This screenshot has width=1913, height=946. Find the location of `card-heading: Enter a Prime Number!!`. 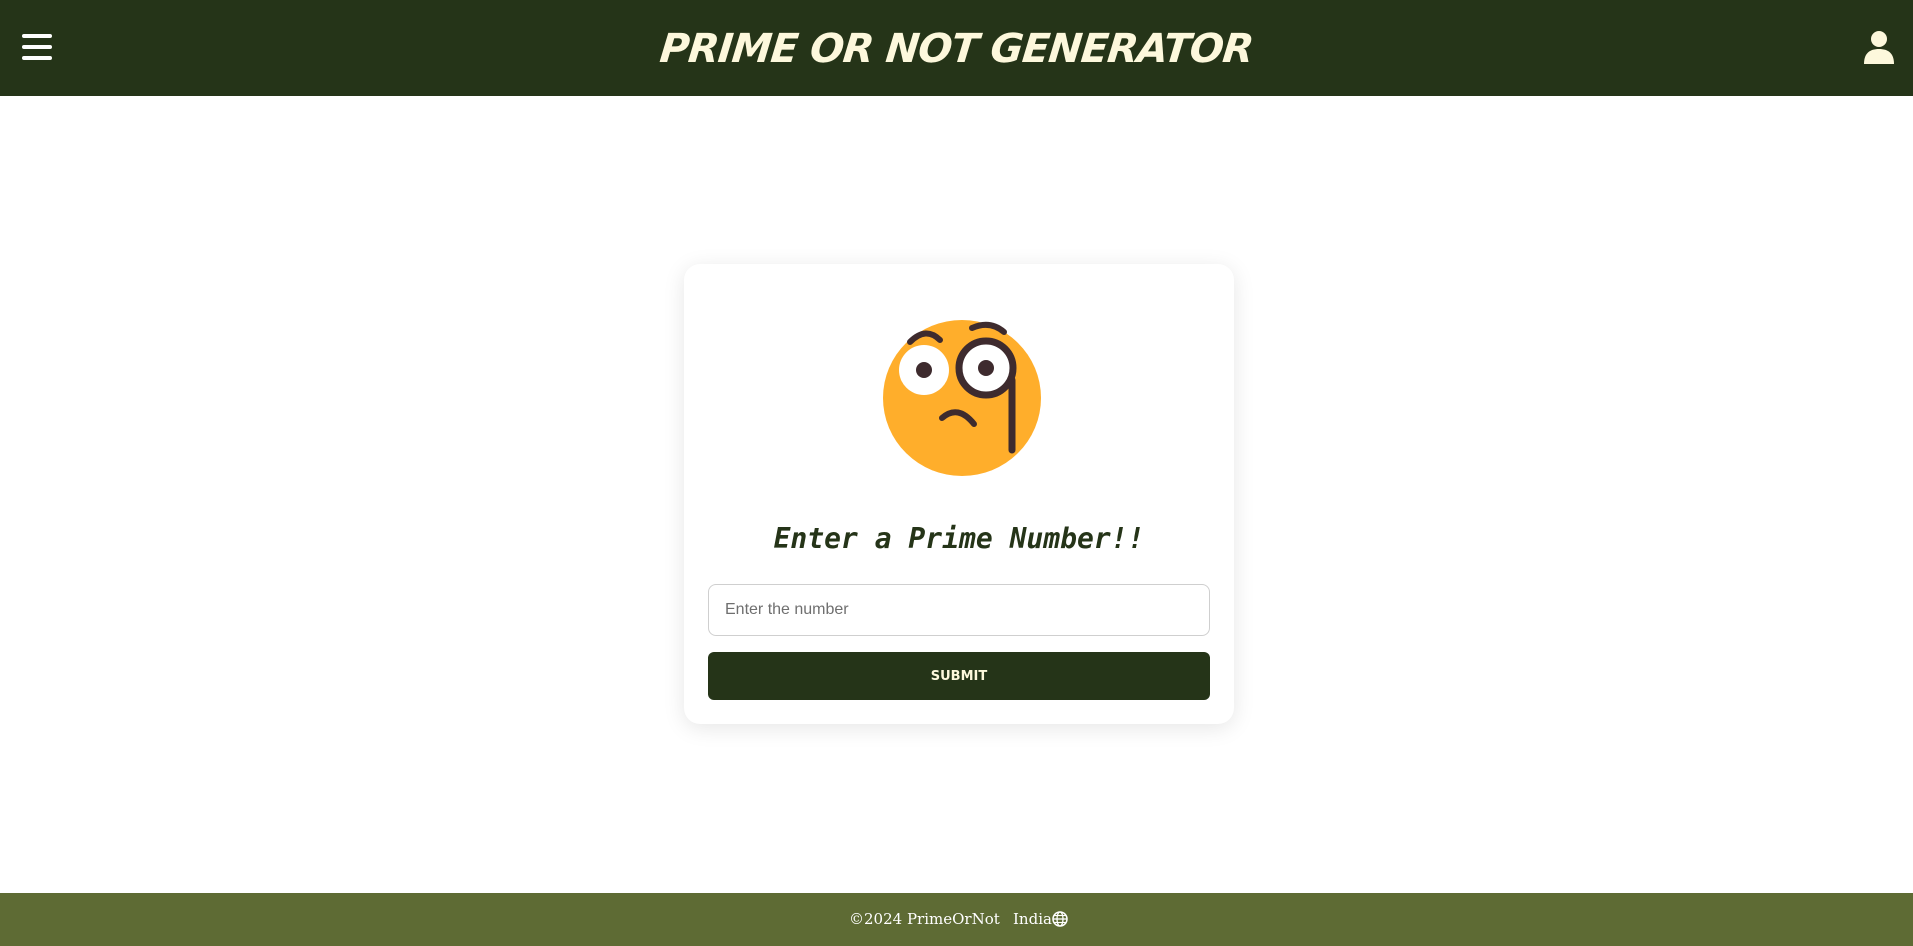

card-heading: Enter a Prime Number!! is located at coordinates (959, 538).